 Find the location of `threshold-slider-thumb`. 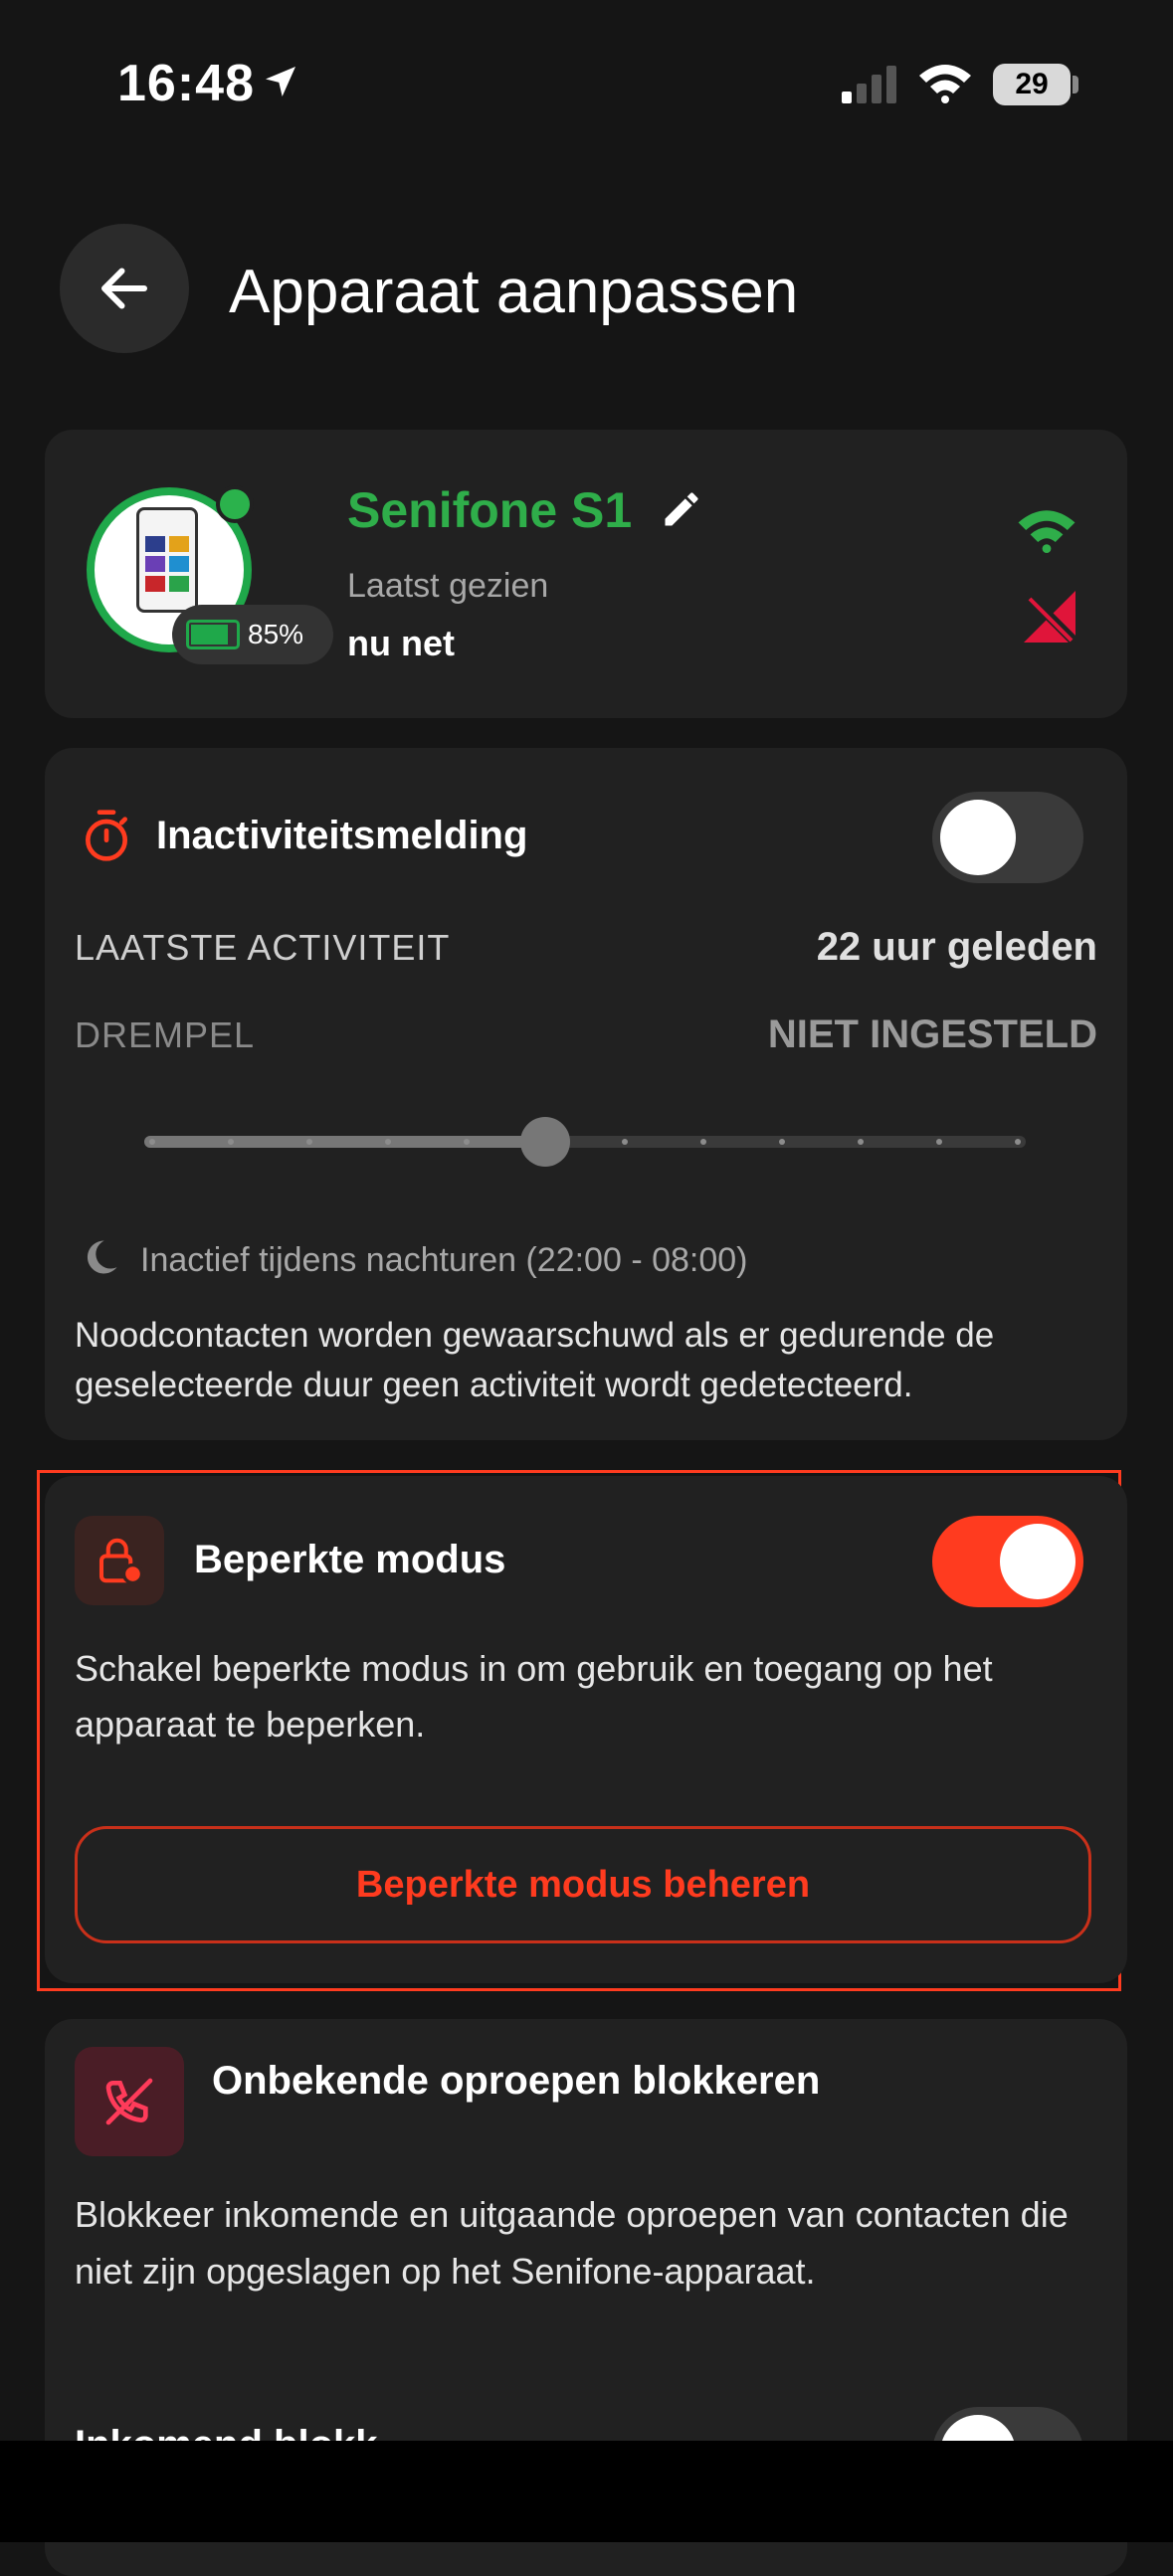

threshold-slider-thumb is located at coordinates (545, 1142).